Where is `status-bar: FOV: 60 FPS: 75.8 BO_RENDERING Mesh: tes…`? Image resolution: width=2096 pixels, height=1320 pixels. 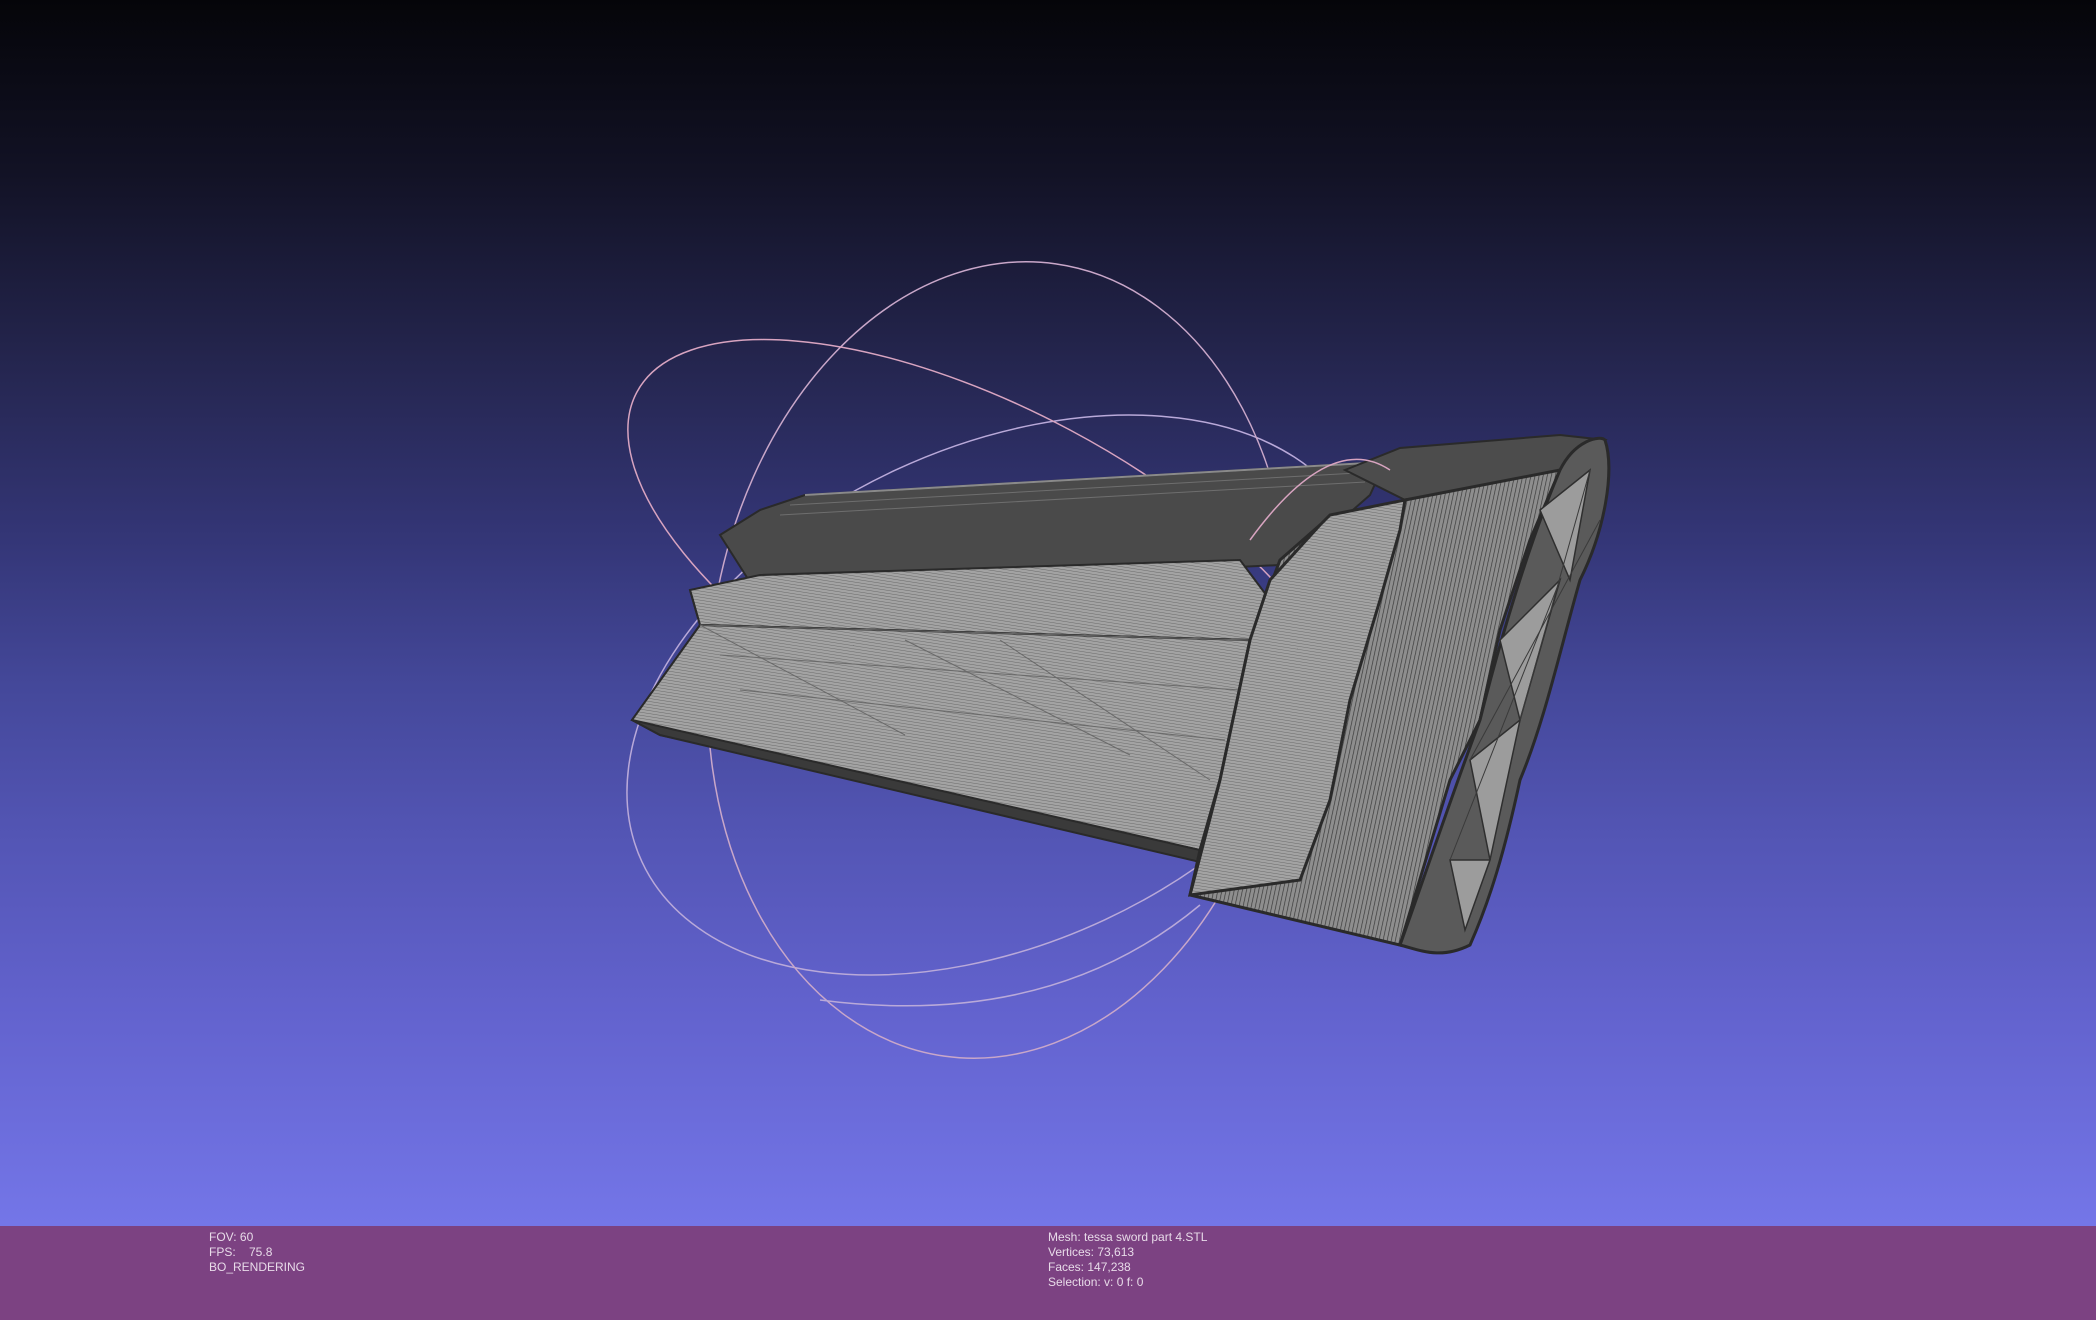
status-bar: FOV: 60 FPS: 75.8 BO_RENDERING Mesh: tes… is located at coordinates (1048, 1273).